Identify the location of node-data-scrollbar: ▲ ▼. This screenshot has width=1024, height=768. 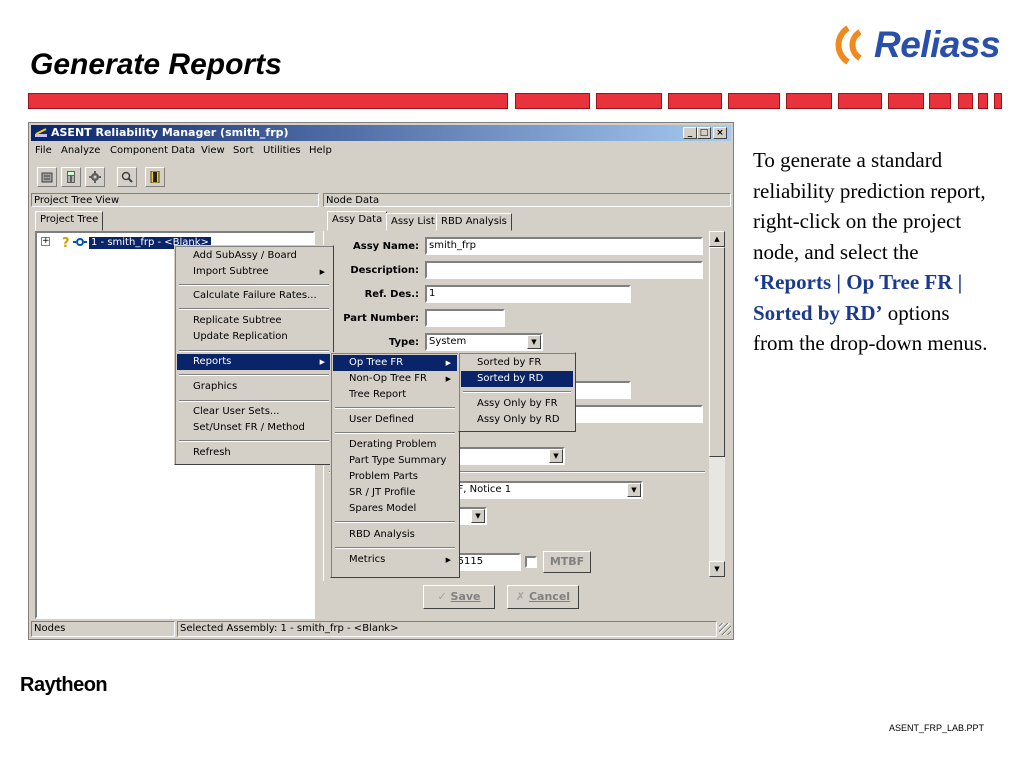
(717, 404).